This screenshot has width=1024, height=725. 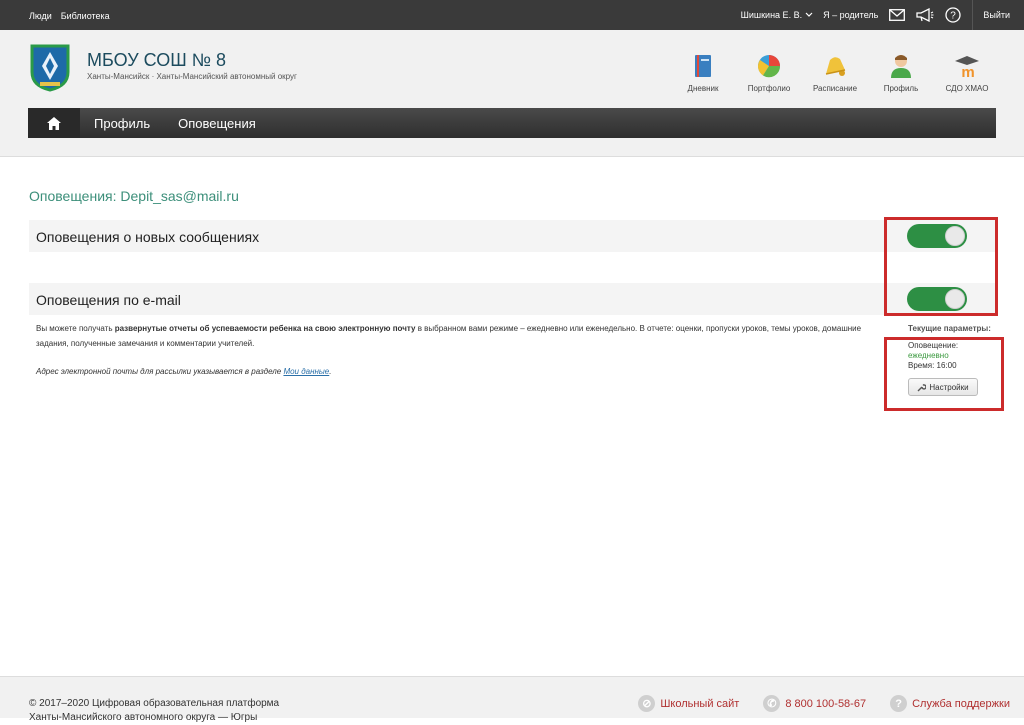 I want to click on support-label: Служба поддержки, so click(x=961, y=703).